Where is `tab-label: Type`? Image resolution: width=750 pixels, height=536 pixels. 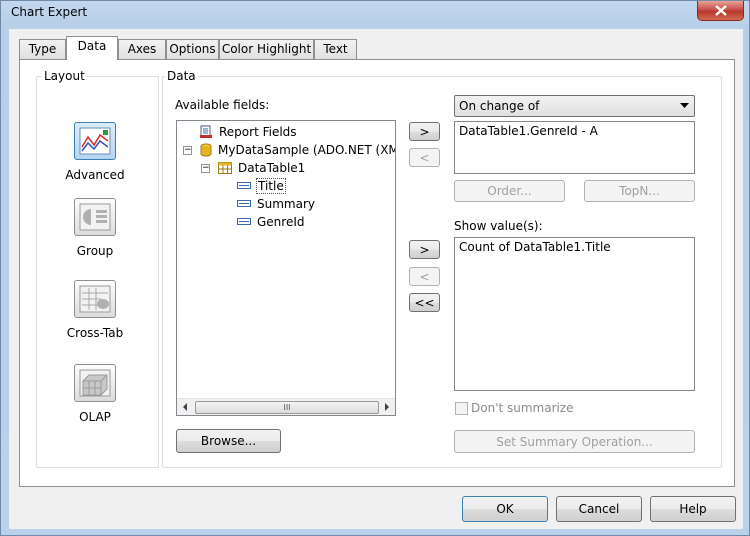
tab-label: Type is located at coordinates (42, 49).